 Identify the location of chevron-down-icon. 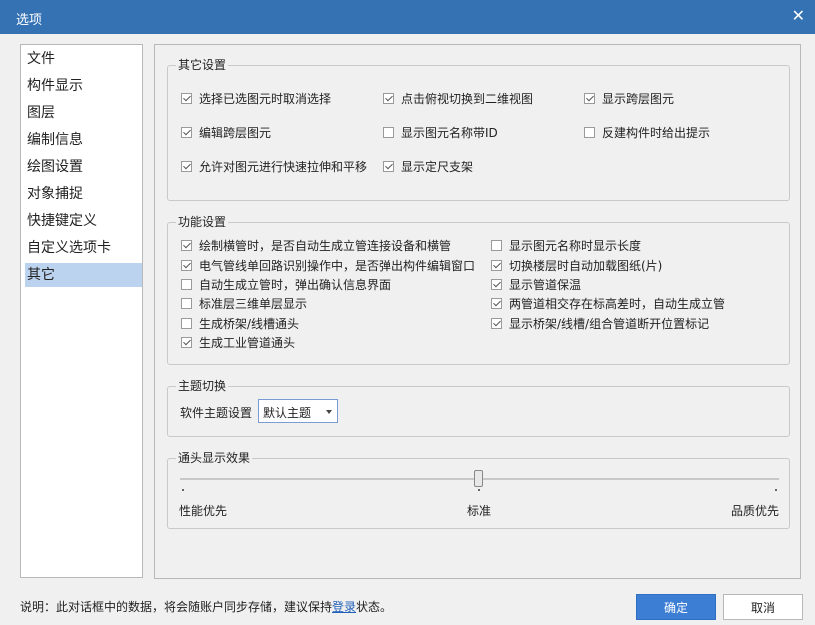
(329, 412).